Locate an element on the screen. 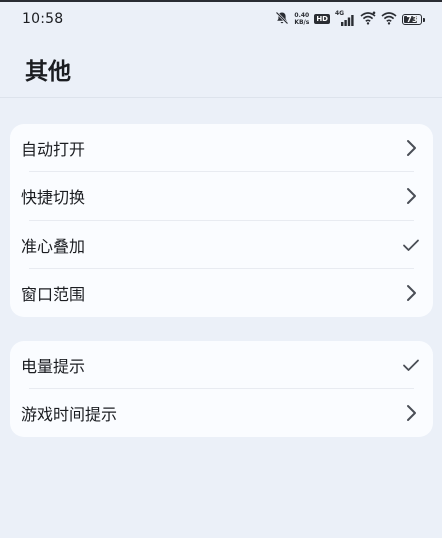 The width and height of the screenshot is (442, 538). setting-row-battery-reminder: 电量提示 is located at coordinates (221, 365).